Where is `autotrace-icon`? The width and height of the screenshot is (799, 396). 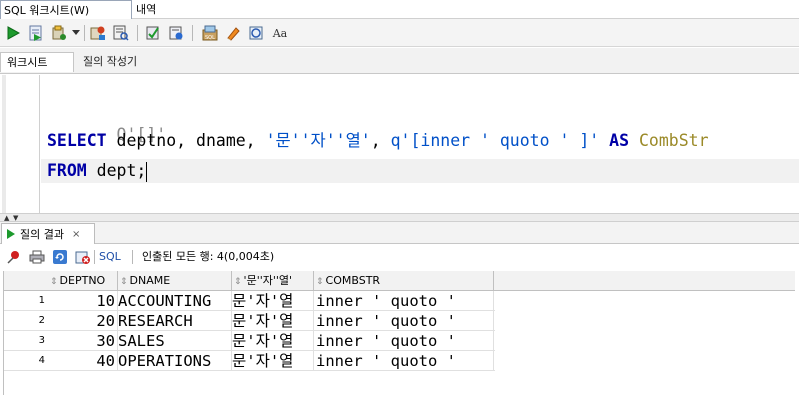
autotrace-icon is located at coordinates (153, 33).